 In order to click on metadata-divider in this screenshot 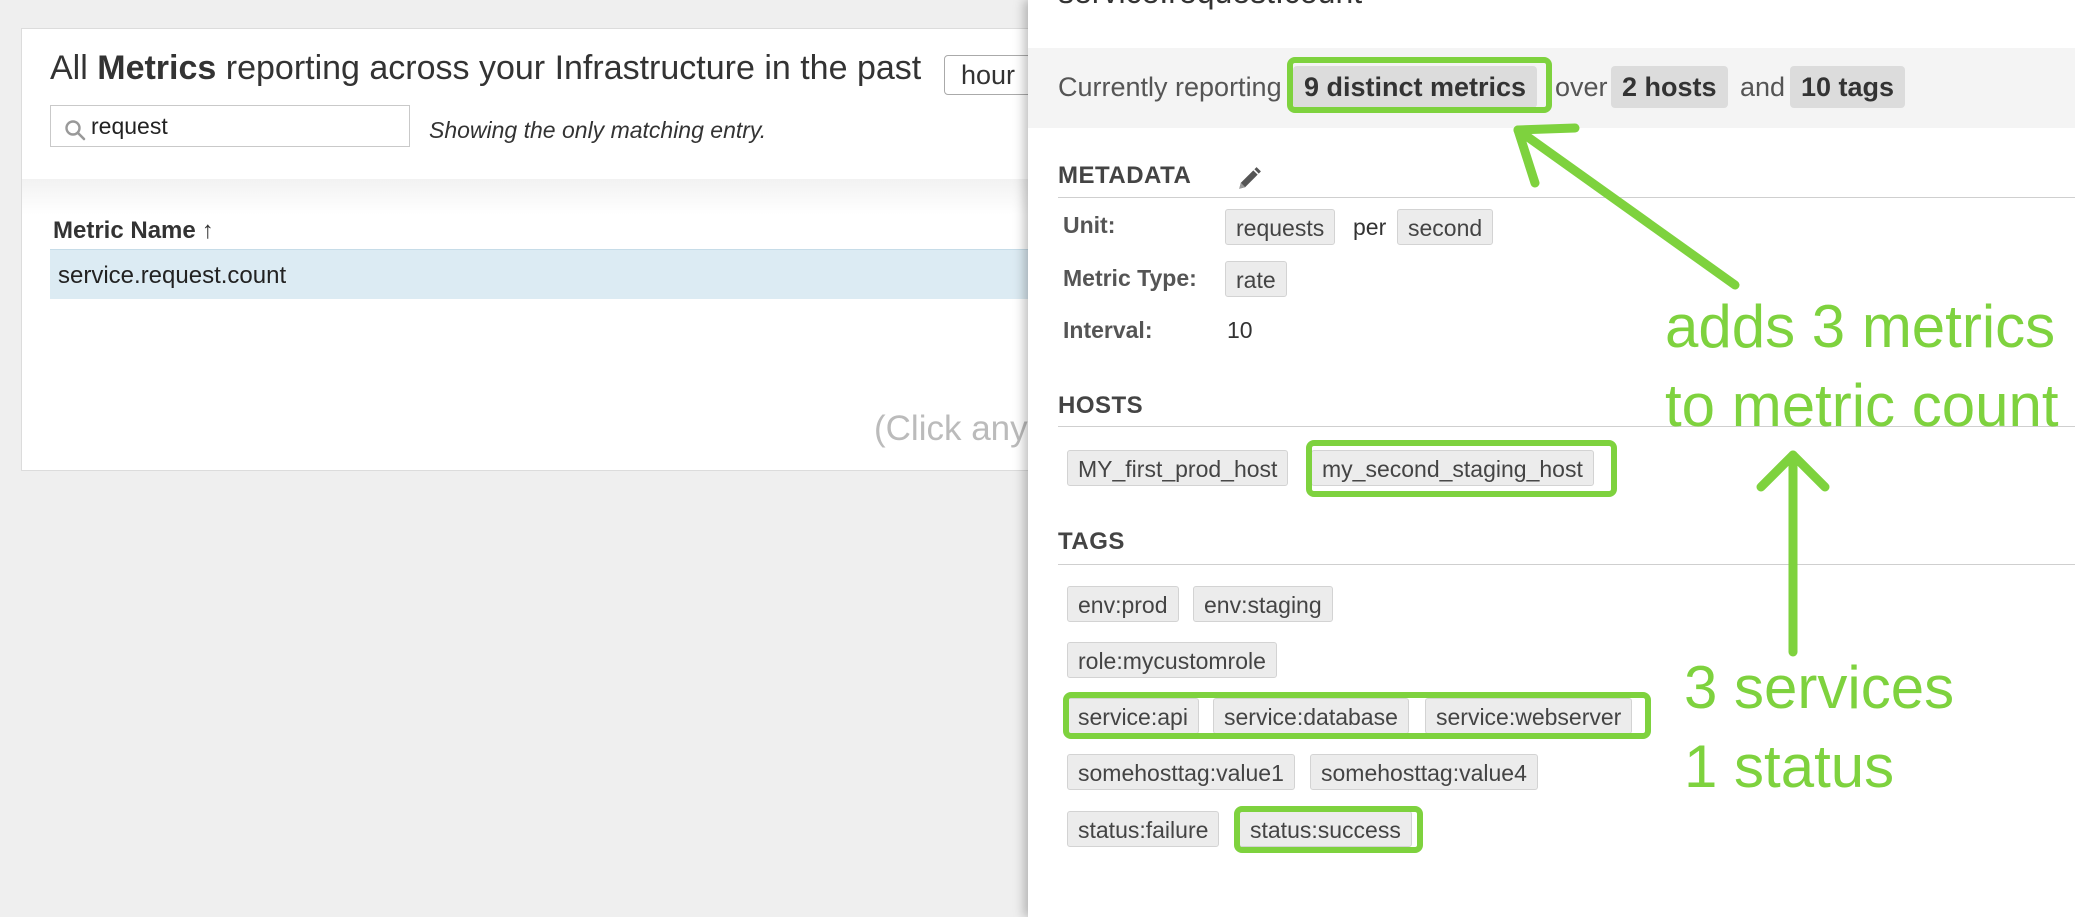, I will do `click(1566, 197)`.